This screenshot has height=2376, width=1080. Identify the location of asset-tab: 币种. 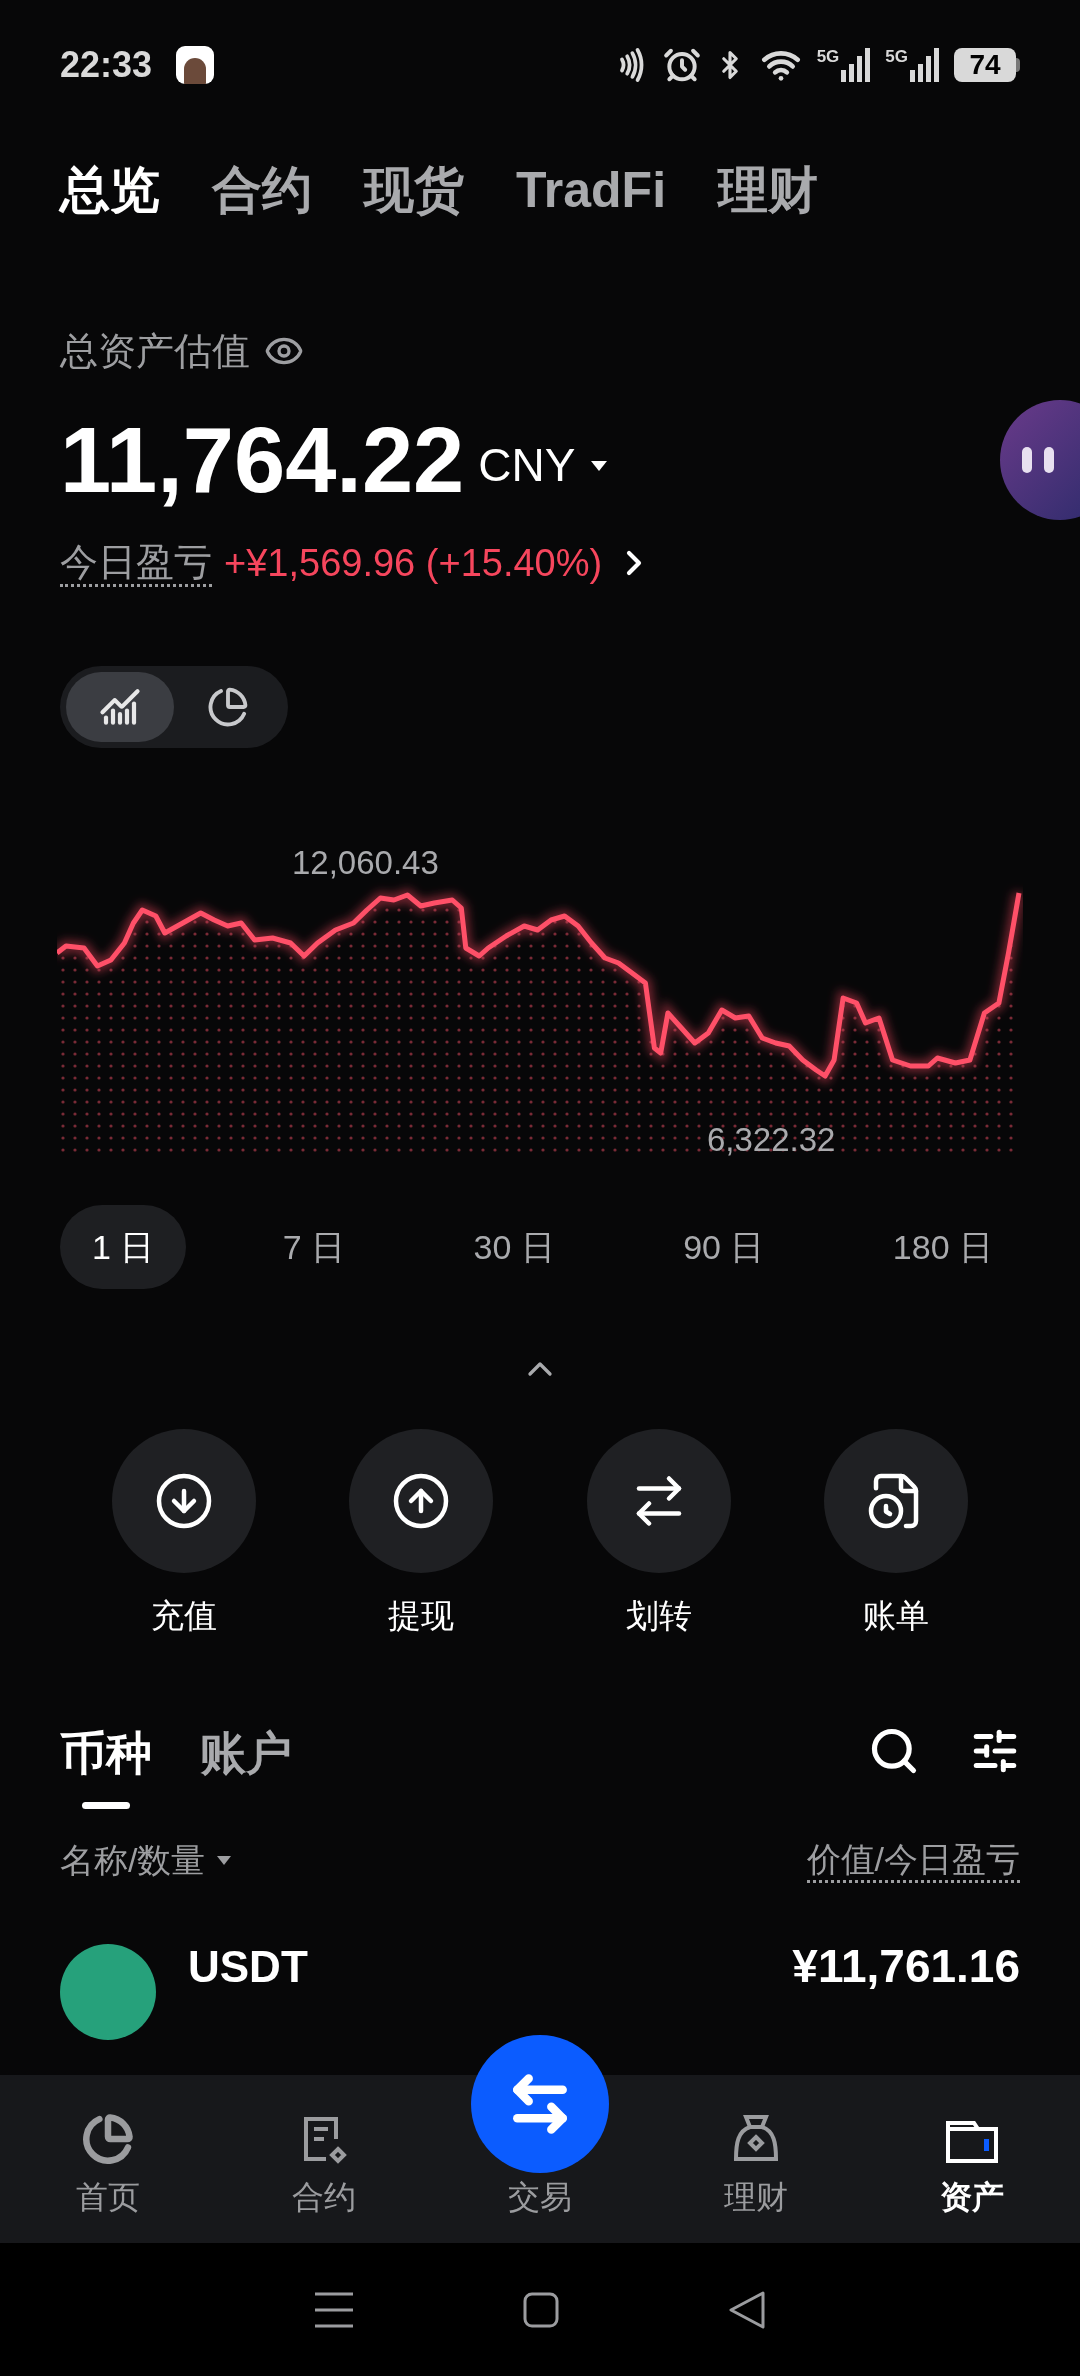
(106, 1763).